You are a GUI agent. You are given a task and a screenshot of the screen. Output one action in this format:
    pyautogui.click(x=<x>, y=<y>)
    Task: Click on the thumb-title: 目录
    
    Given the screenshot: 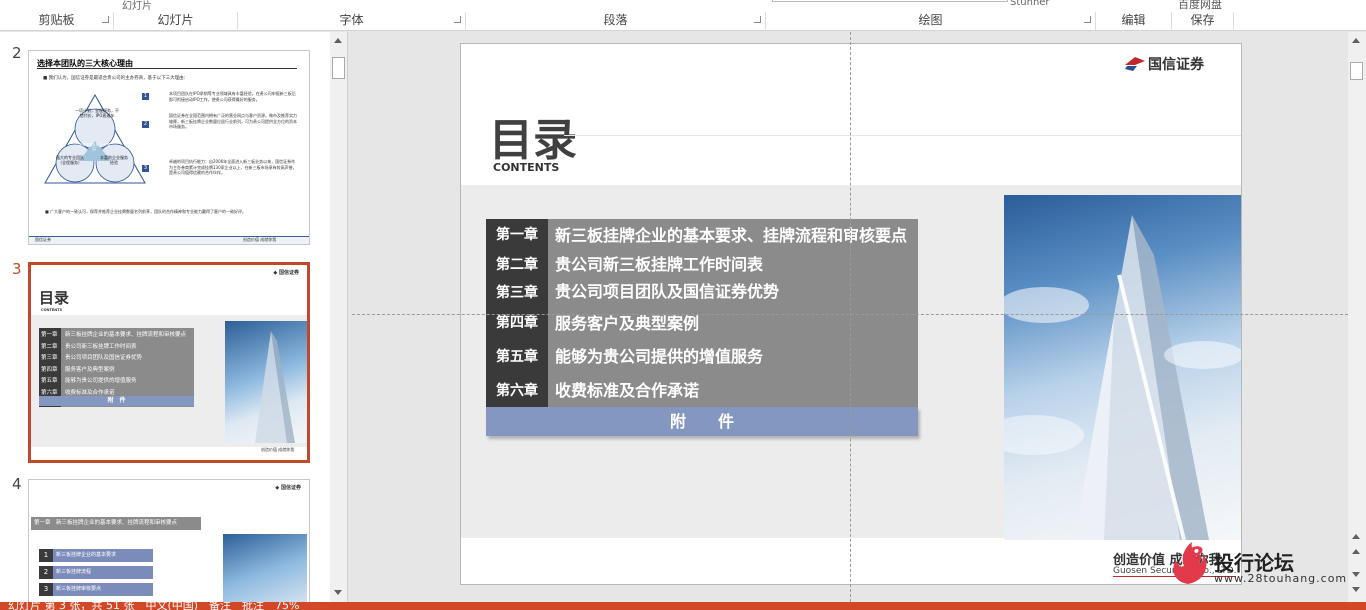 What is the action you would take?
    pyautogui.click(x=54, y=298)
    